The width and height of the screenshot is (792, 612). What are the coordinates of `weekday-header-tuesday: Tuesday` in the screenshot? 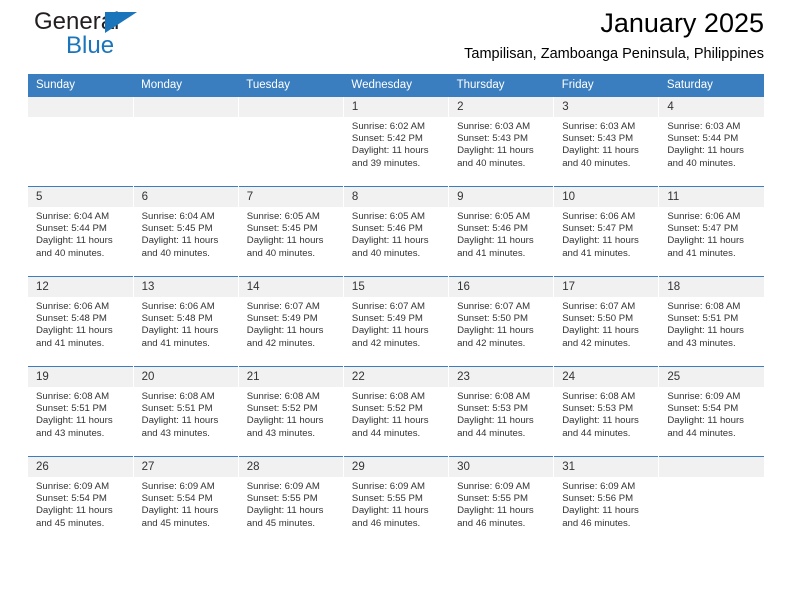 It's located at (291, 85).